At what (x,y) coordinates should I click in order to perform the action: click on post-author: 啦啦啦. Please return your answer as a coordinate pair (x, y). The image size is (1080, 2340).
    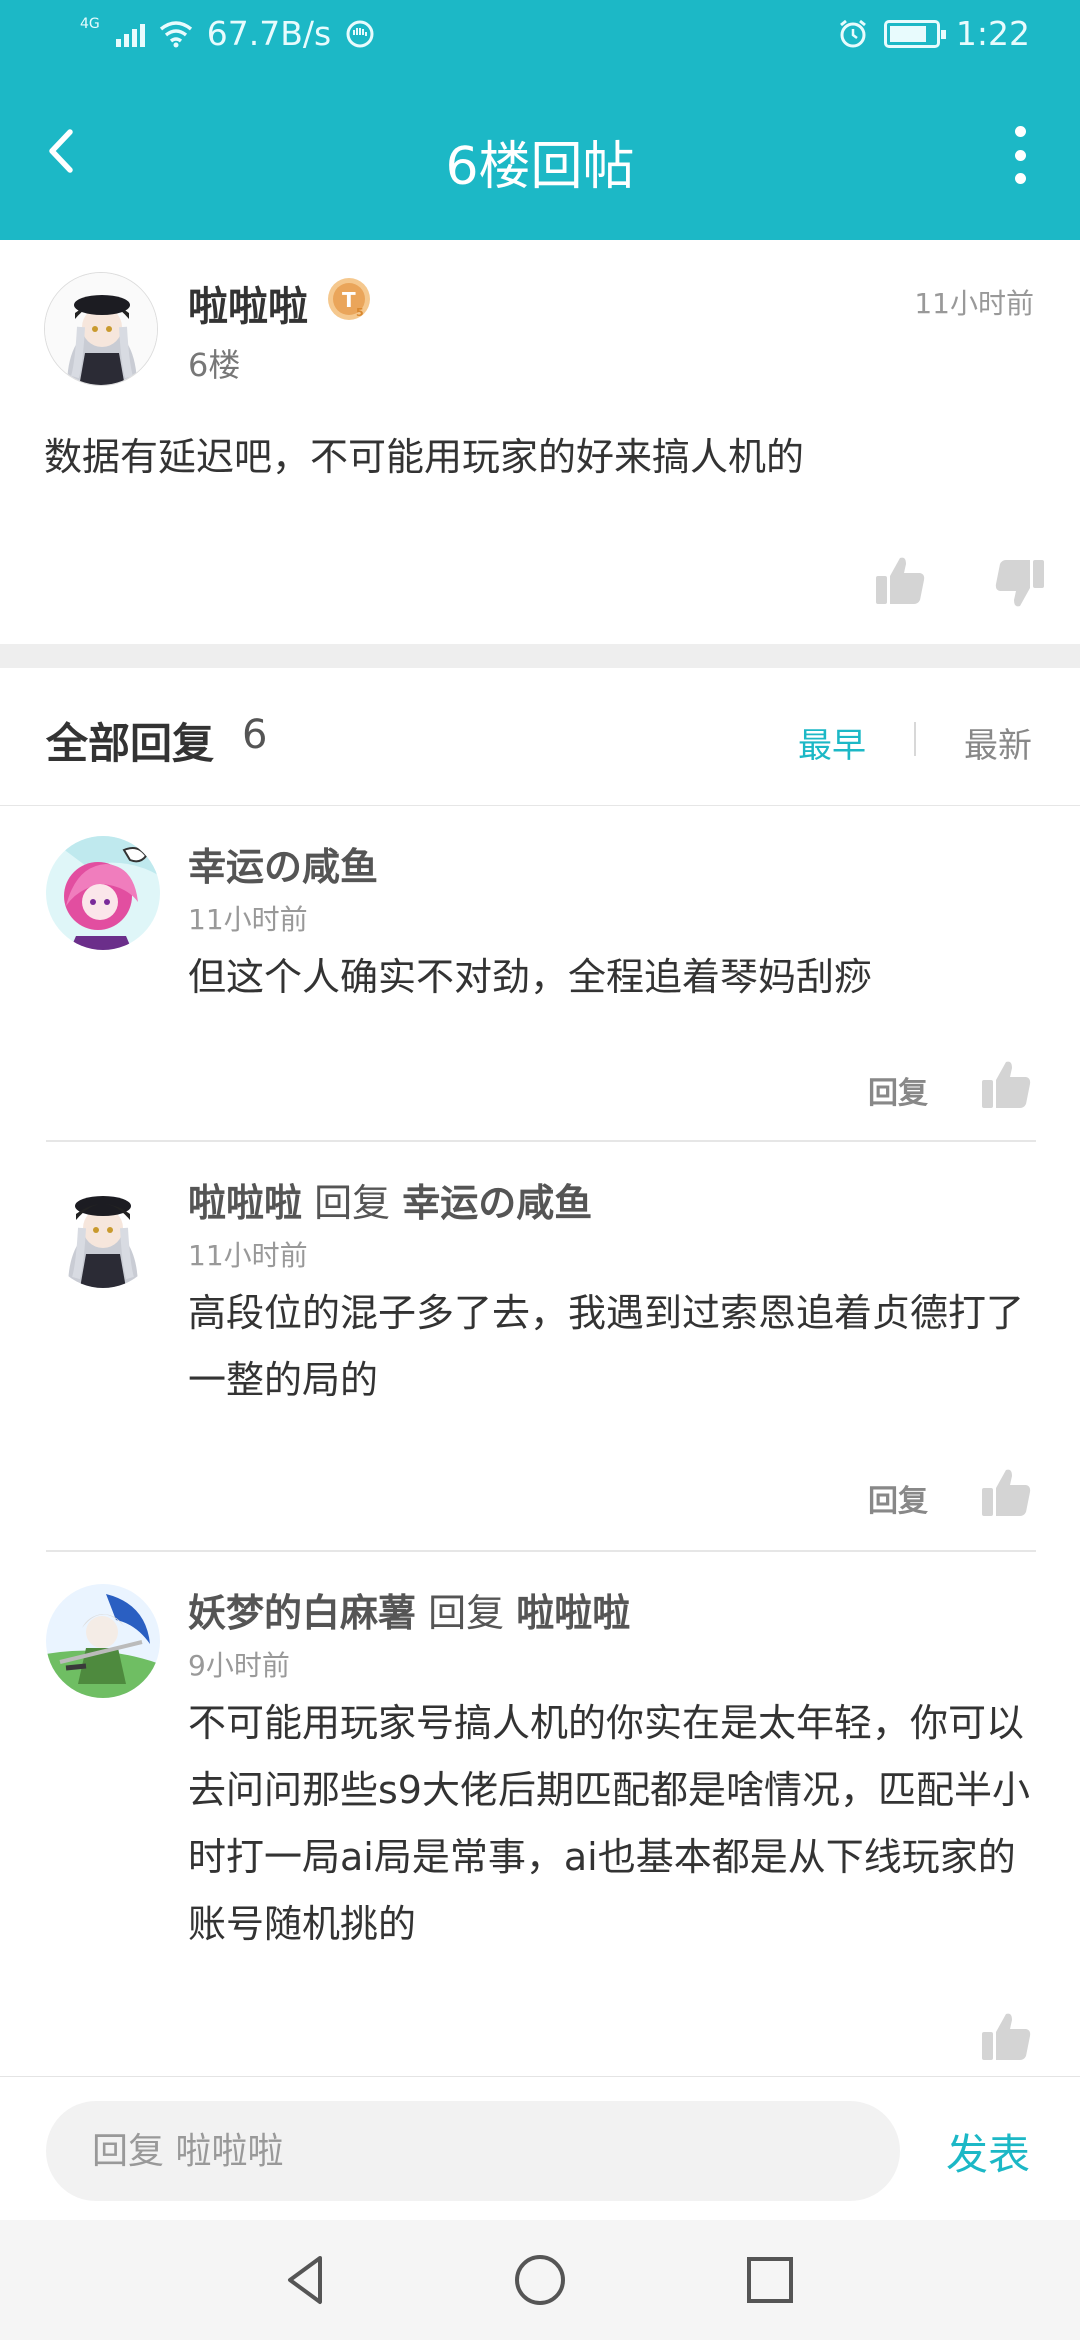
    Looking at the image, I should click on (248, 303).